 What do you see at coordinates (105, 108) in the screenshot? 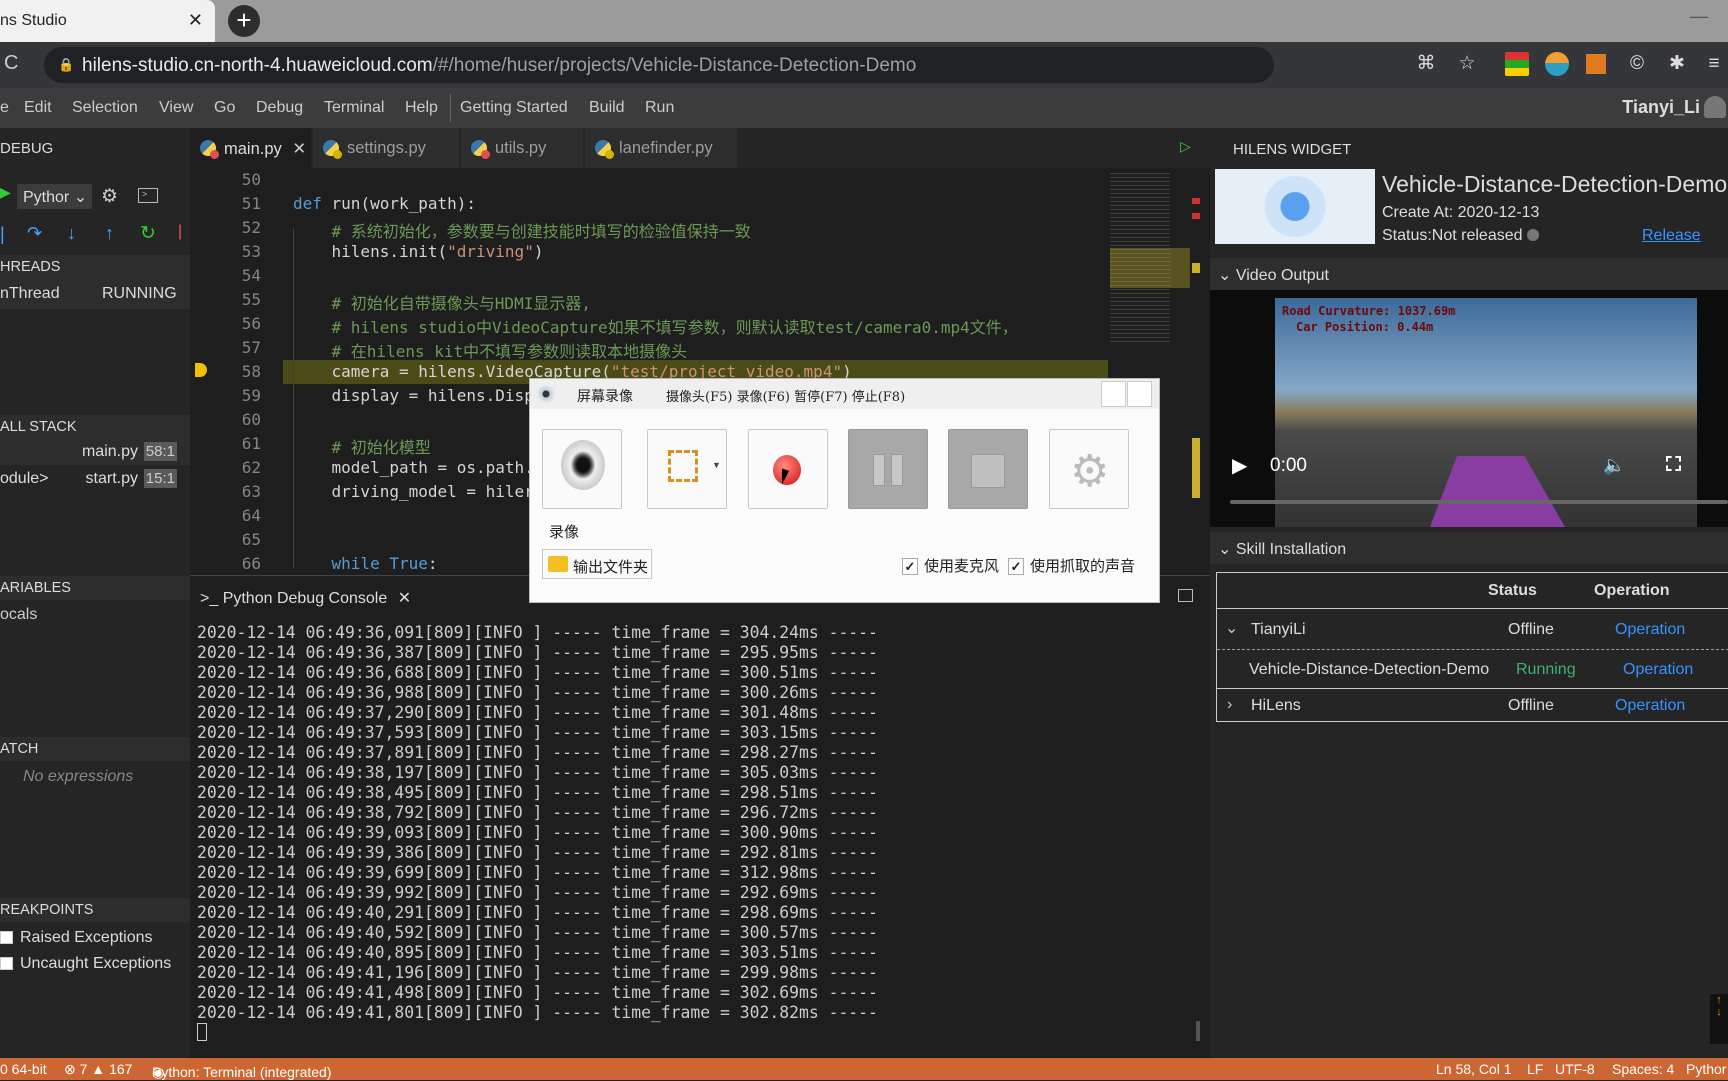
I see `menu-selection: Selection` at bounding box center [105, 108].